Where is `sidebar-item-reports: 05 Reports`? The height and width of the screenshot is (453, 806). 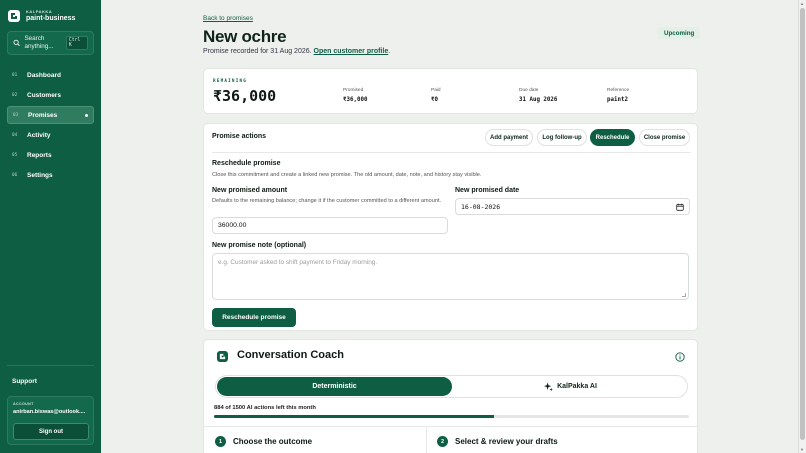
sidebar-item-reports: 05 Reports is located at coordinates (50, 156).